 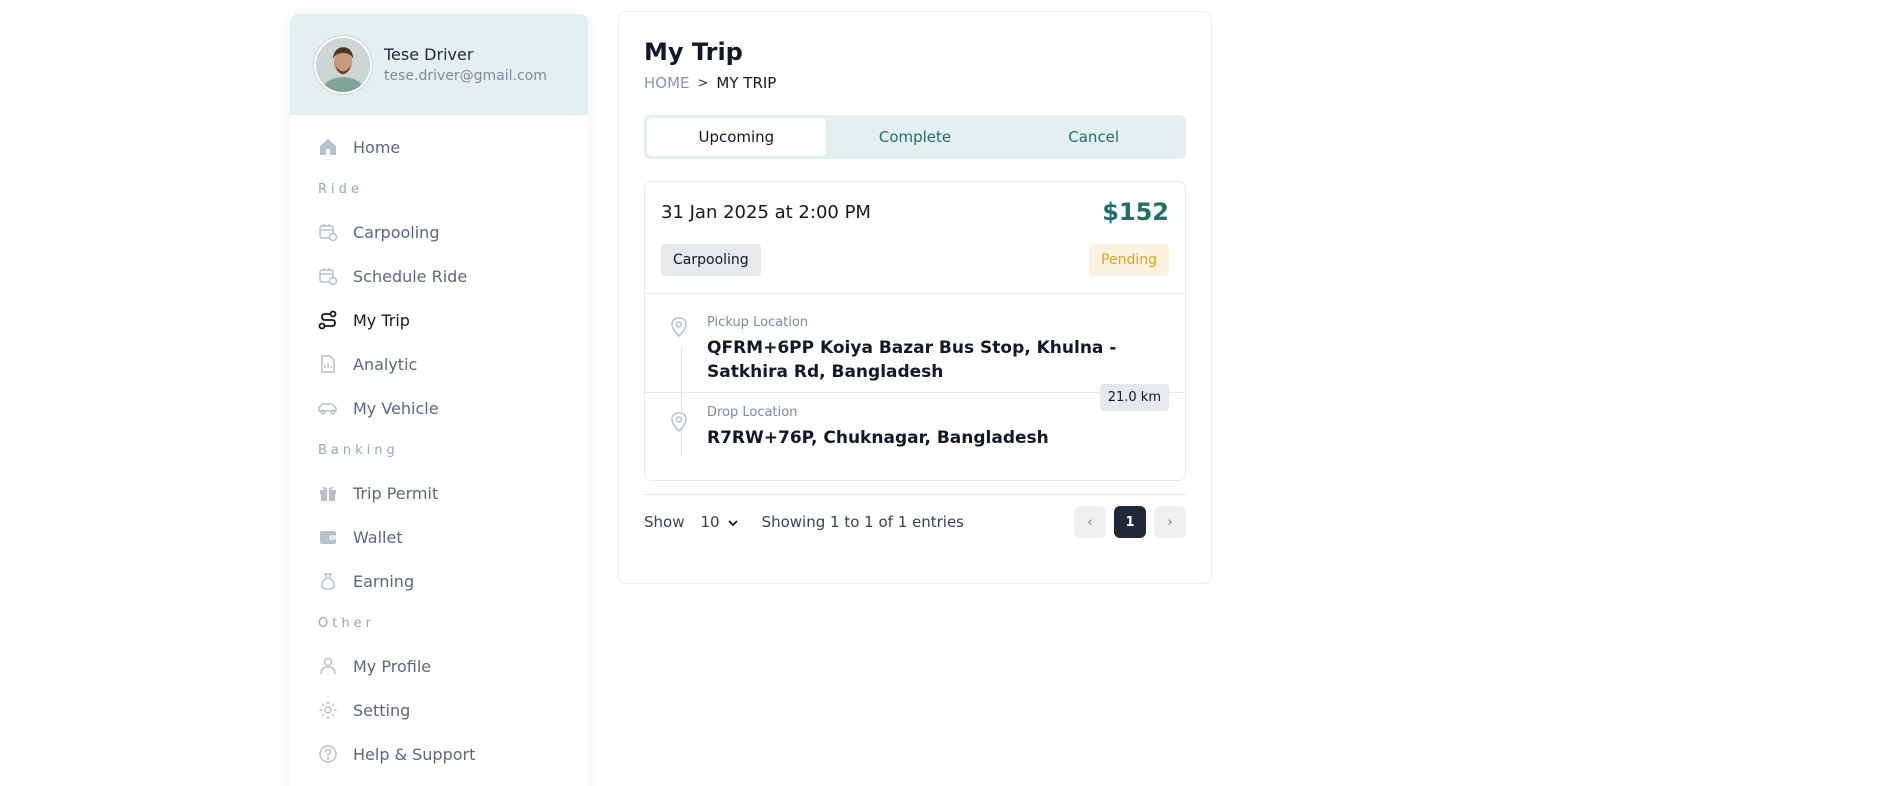 What do you see at coordinates (915, 83) in the screenshot?
I see `breadcrumb: HOME > MY TRIP` at bounding box center [915, 83].